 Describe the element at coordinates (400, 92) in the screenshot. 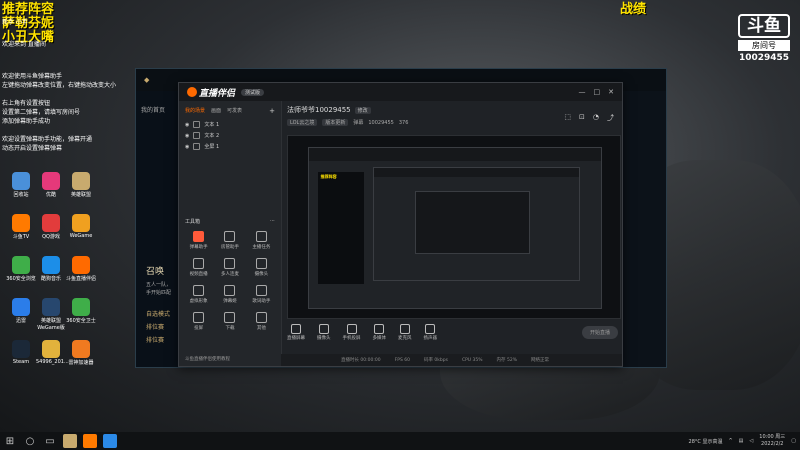

I see `app-title-bar: 直播伴侣 测试版 — □ ✕` at that location.